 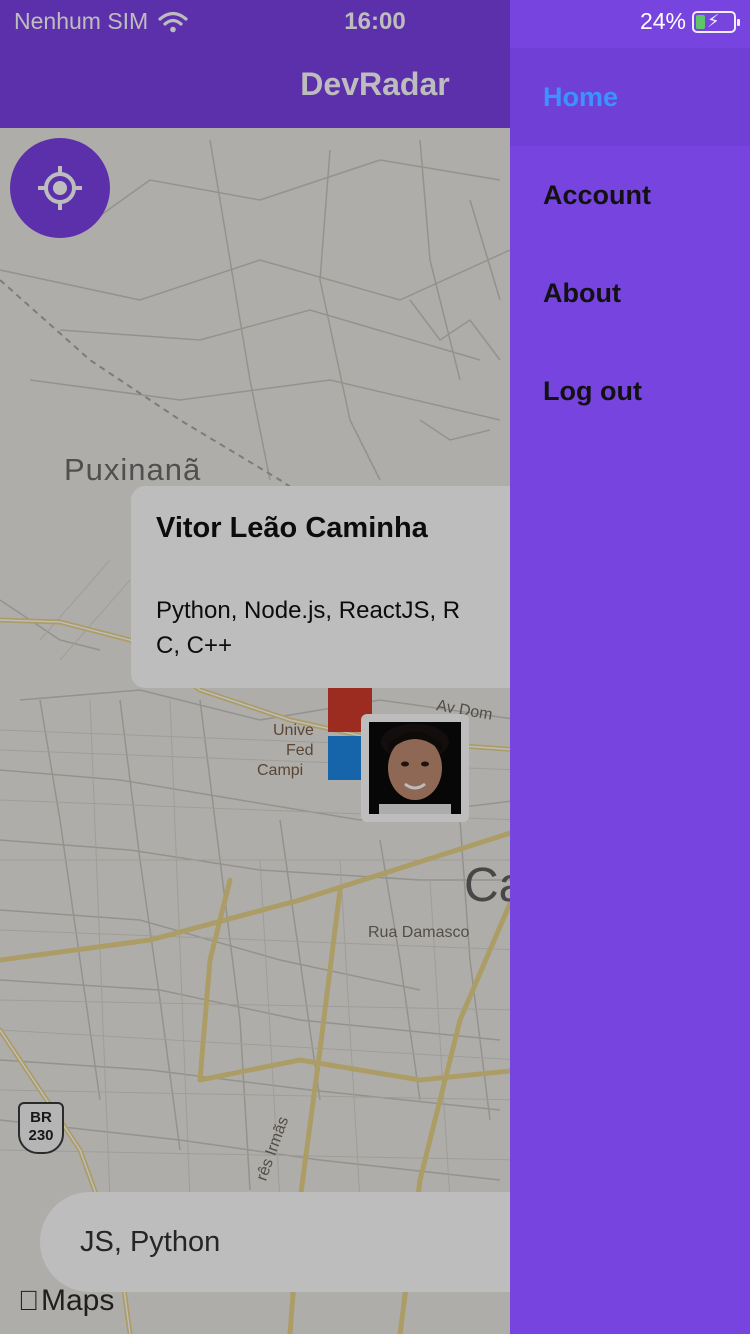 What do you see at coordinates (582, 292) in the screenshot?
I see `drawer-item-label: About` at bounding box center [582, 292].